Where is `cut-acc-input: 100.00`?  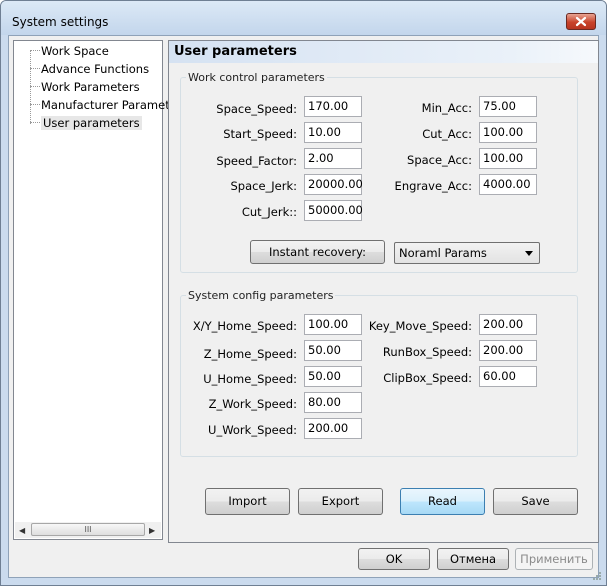 cut-acc-input: 100.00 is located at coordinates (508, 132).